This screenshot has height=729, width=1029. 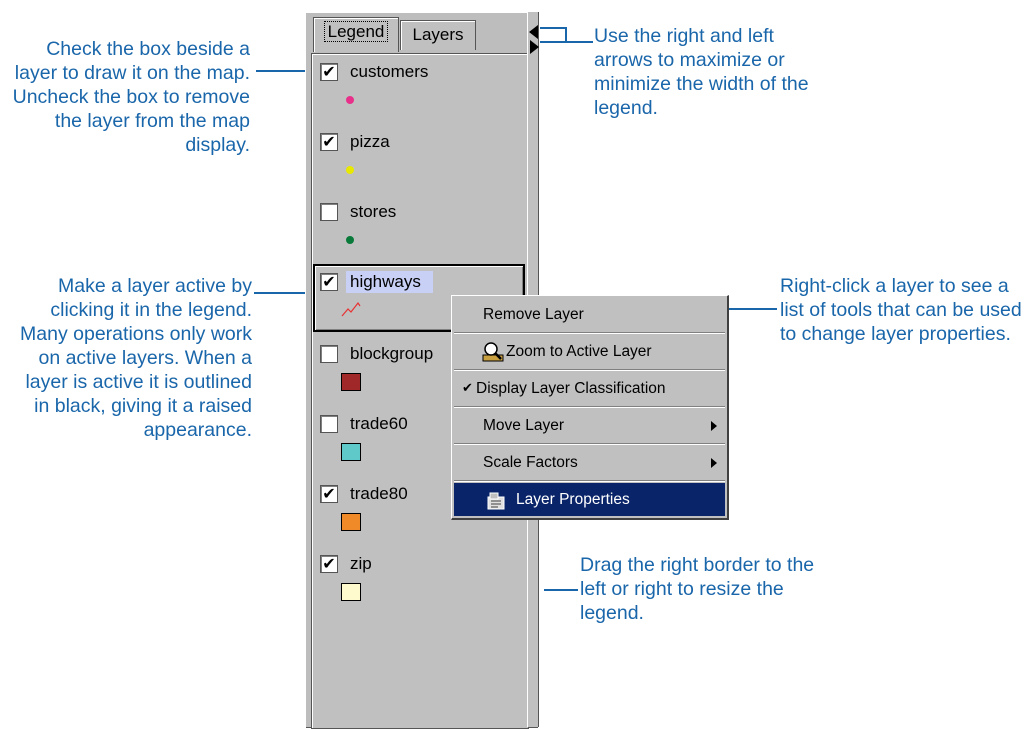 What do you see at coordinates (534, 47) in the screenshot?
I see `maximize-arrow-icon` at bounding box center [534, 47].